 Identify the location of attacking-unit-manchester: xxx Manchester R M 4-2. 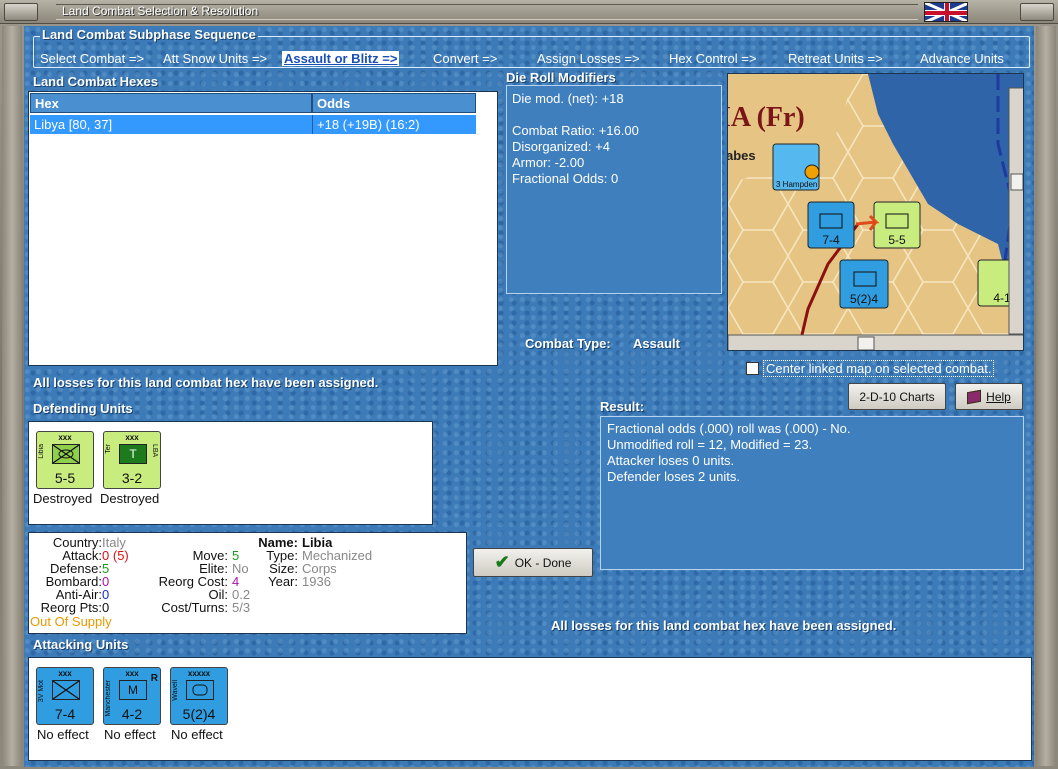
(132, 696).